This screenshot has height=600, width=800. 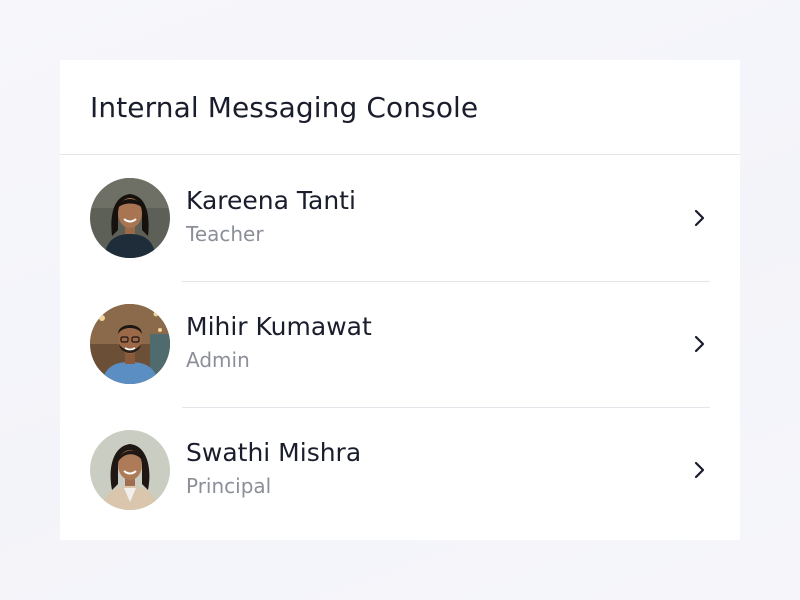 I want to click on page-title: Internal Messaging Console, so click(x=284, y=107).